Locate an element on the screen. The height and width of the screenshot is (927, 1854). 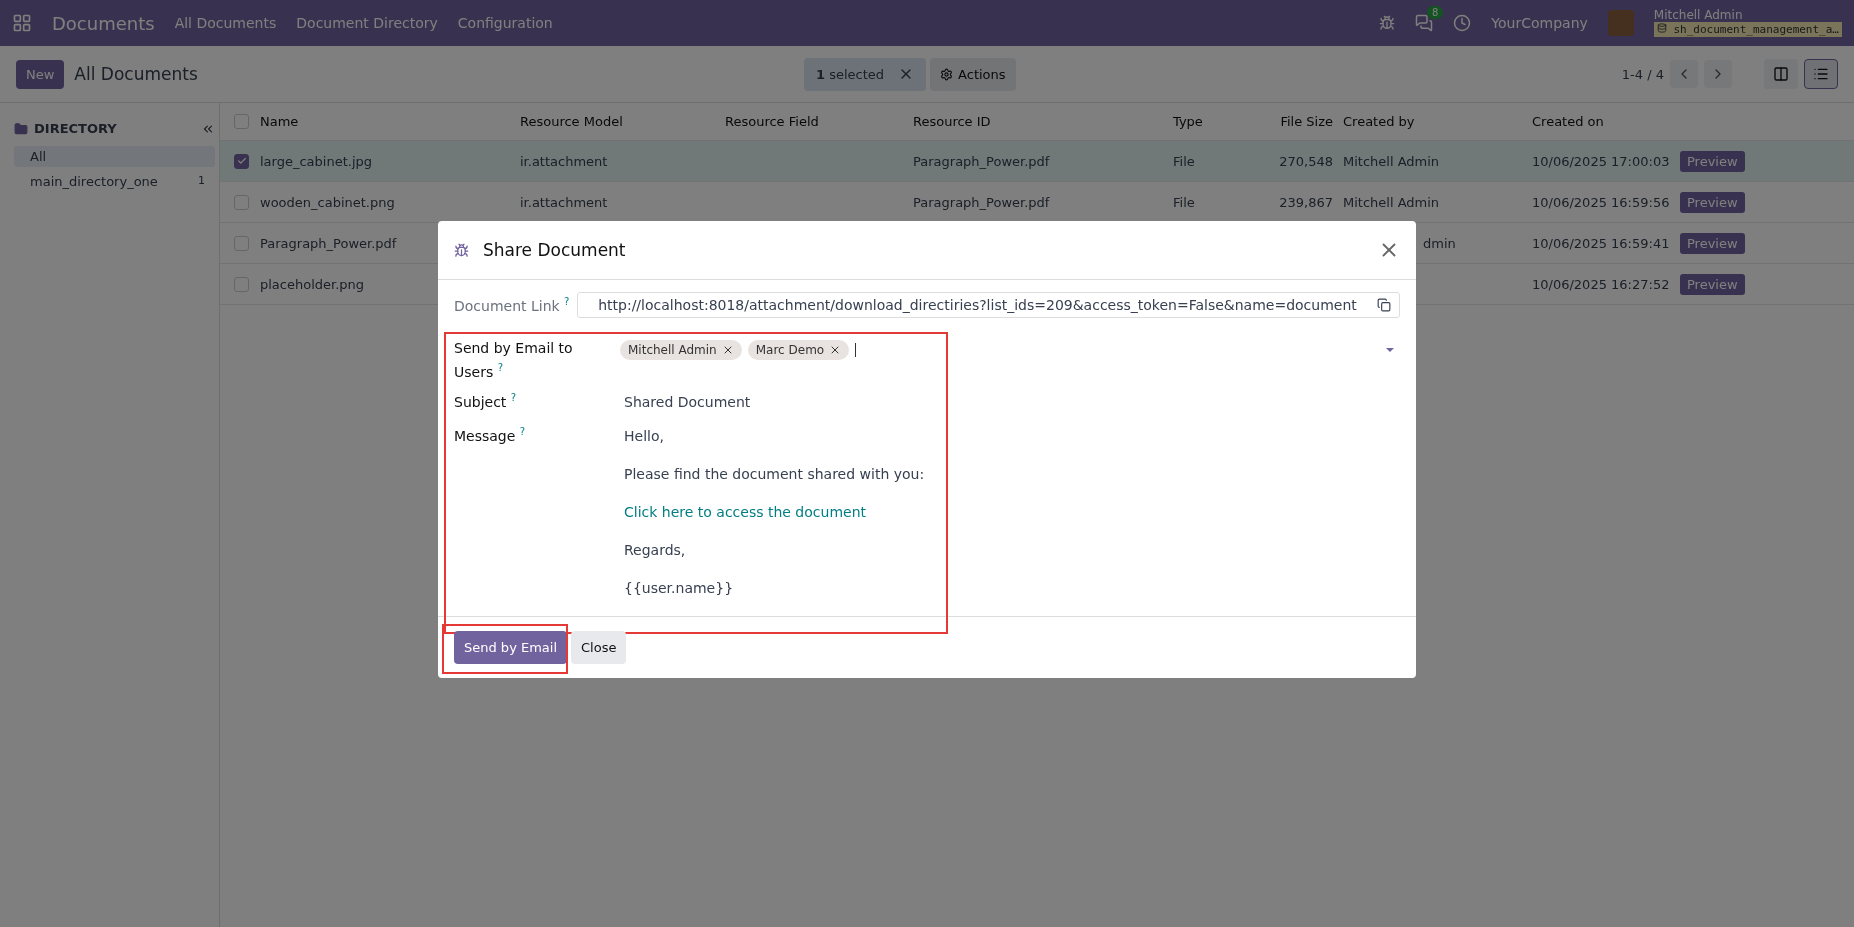
sidebar-title: DIRECTORY is located at coordinates (75, 128).